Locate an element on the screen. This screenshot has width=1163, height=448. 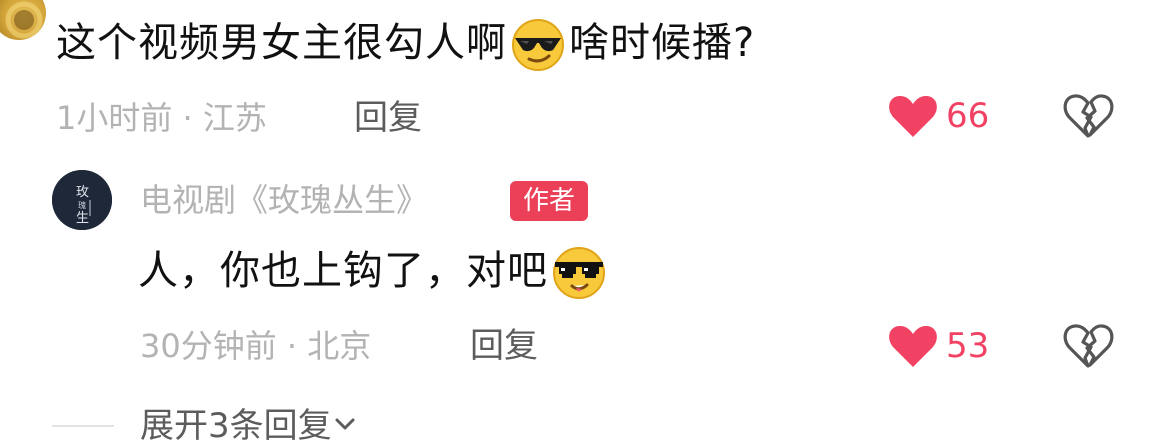
dislike-button is located at coordinates (1088, 116).